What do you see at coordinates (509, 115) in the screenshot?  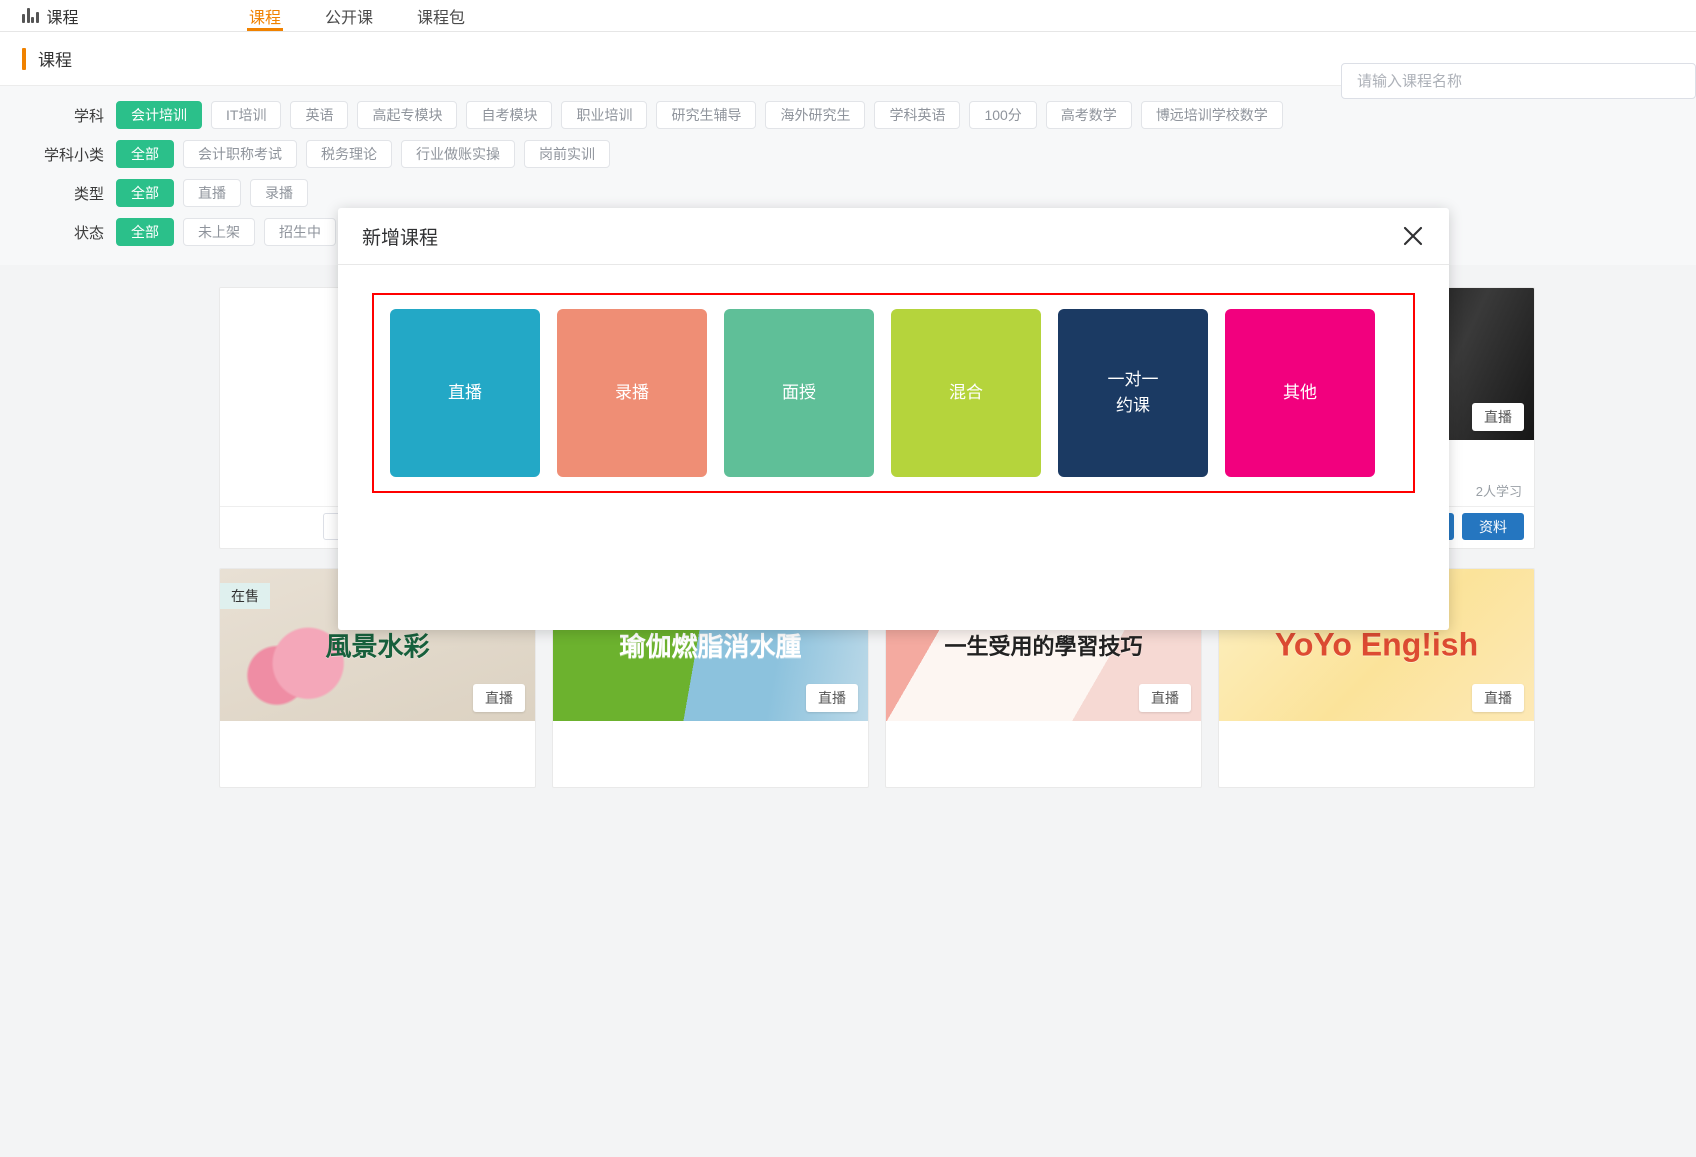 I see `chip-subject-4: 自考模块` at bounding box center [509, 115].